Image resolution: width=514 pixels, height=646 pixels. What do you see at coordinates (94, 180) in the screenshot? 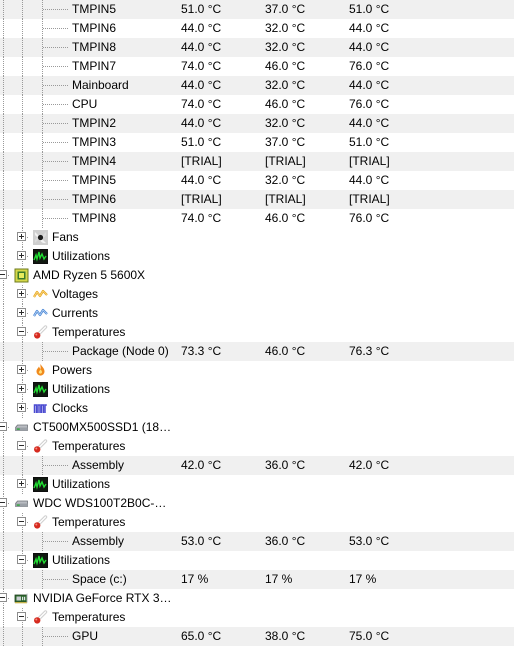
I see `sensor-label: TMPIN5` at bounding box center [94, 180].